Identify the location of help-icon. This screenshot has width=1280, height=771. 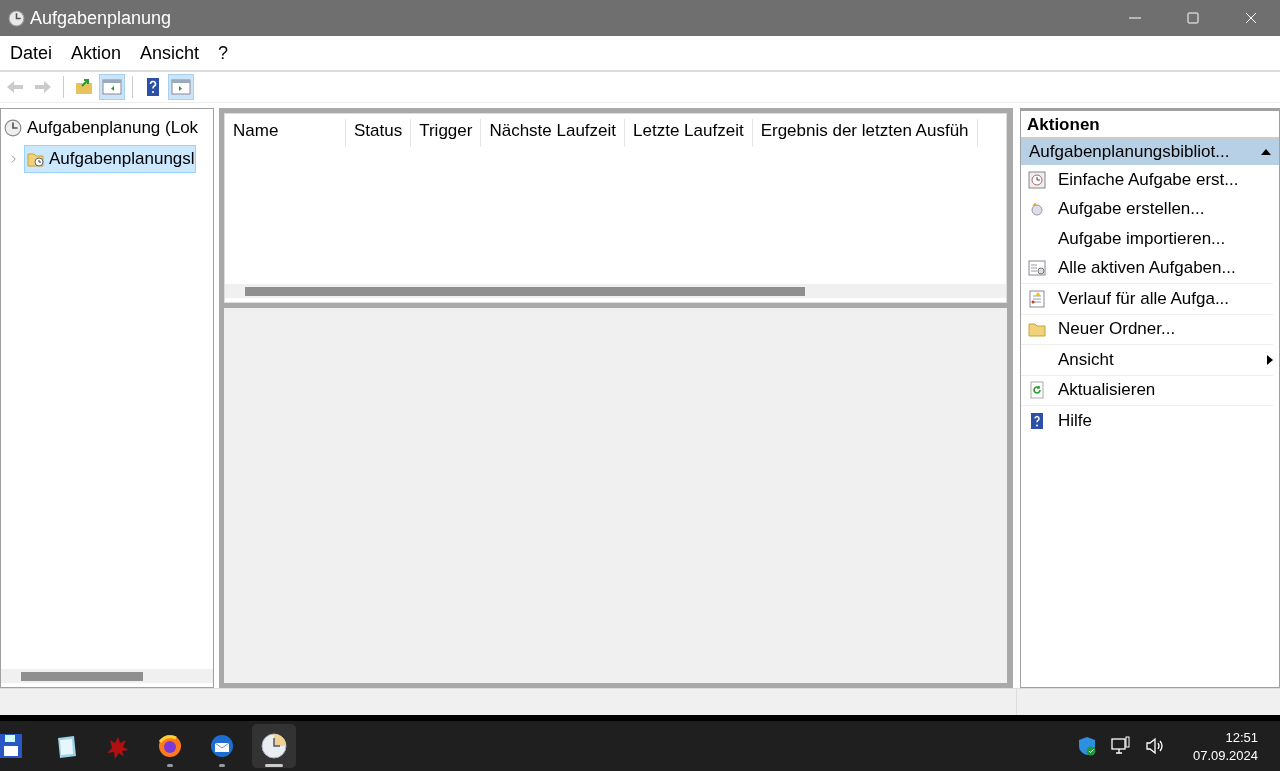
(1037, 420).